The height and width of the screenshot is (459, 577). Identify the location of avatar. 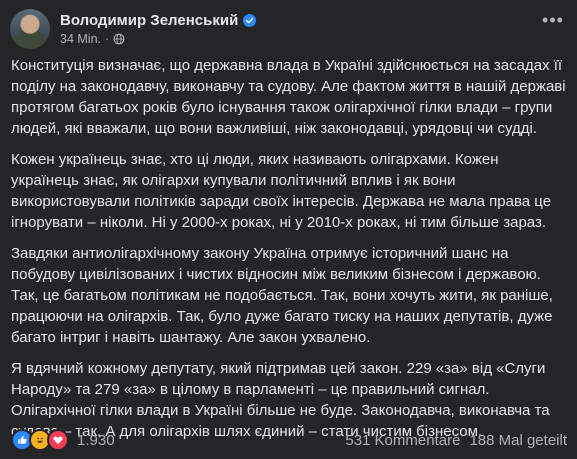
(30, 29).